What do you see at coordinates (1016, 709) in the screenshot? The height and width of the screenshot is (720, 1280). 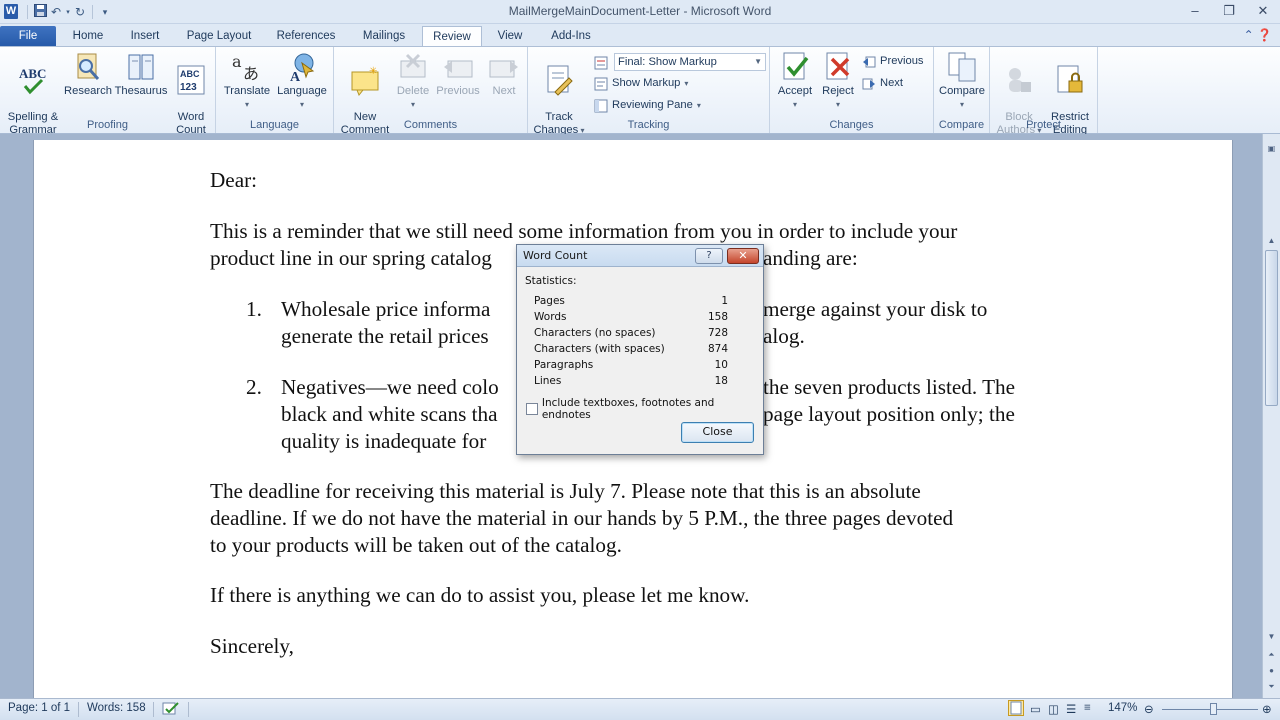 I see `print-layout-view-icon` at bounding box center [1016, 709].